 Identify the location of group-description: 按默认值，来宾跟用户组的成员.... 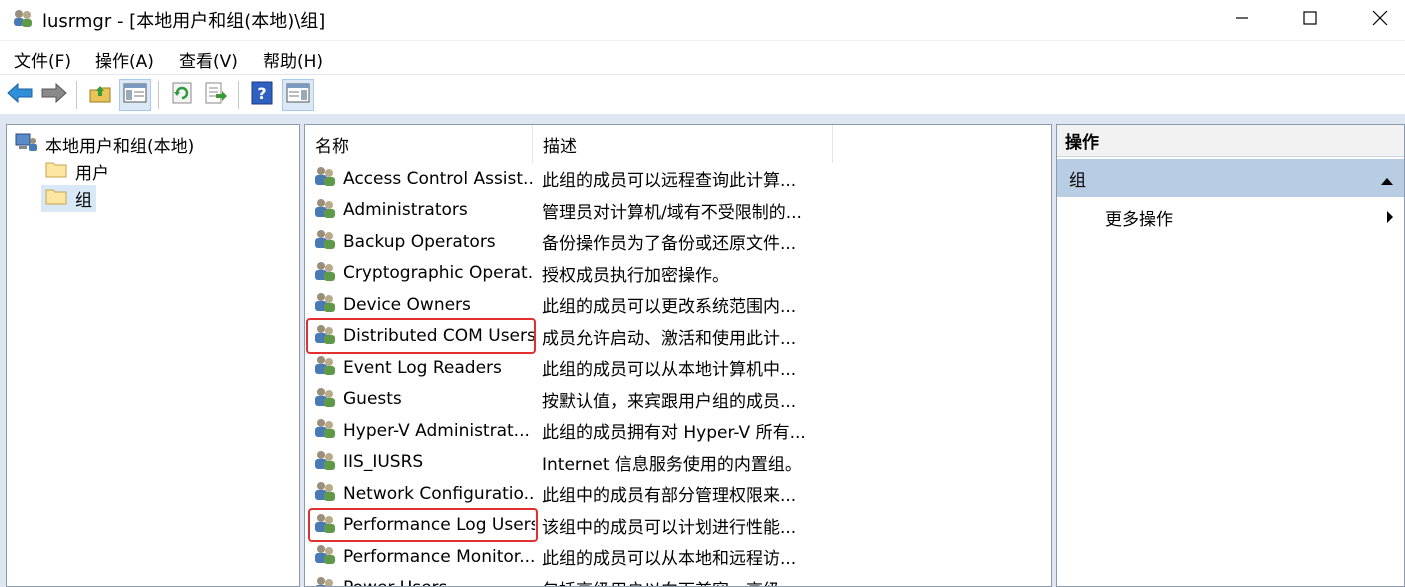
(669, 401).